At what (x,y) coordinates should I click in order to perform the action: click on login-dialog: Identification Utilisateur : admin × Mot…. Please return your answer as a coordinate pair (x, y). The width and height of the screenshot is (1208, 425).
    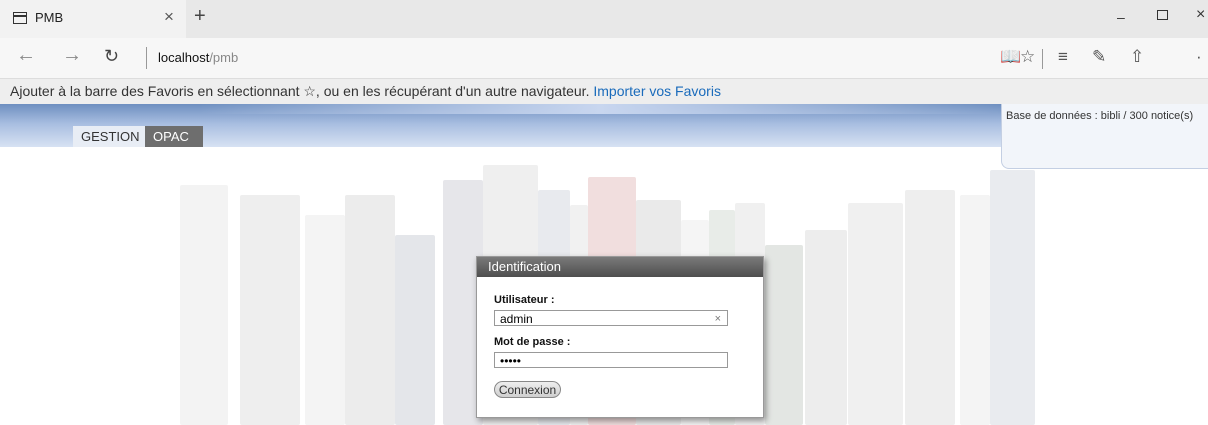
    Looking at the image, I should click on (620, 337).